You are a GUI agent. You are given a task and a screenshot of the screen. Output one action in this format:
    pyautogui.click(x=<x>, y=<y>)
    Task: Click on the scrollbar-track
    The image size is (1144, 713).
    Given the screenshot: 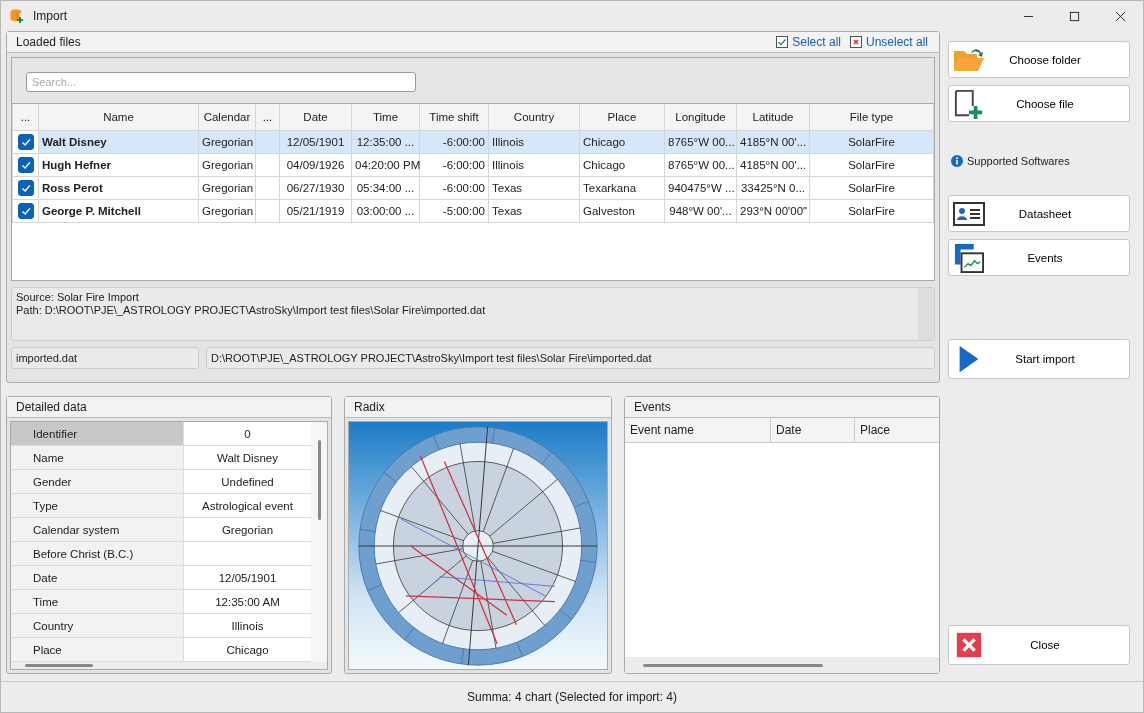 What is the action you would take?
    pyautogui.click(x=926, y=314)
    